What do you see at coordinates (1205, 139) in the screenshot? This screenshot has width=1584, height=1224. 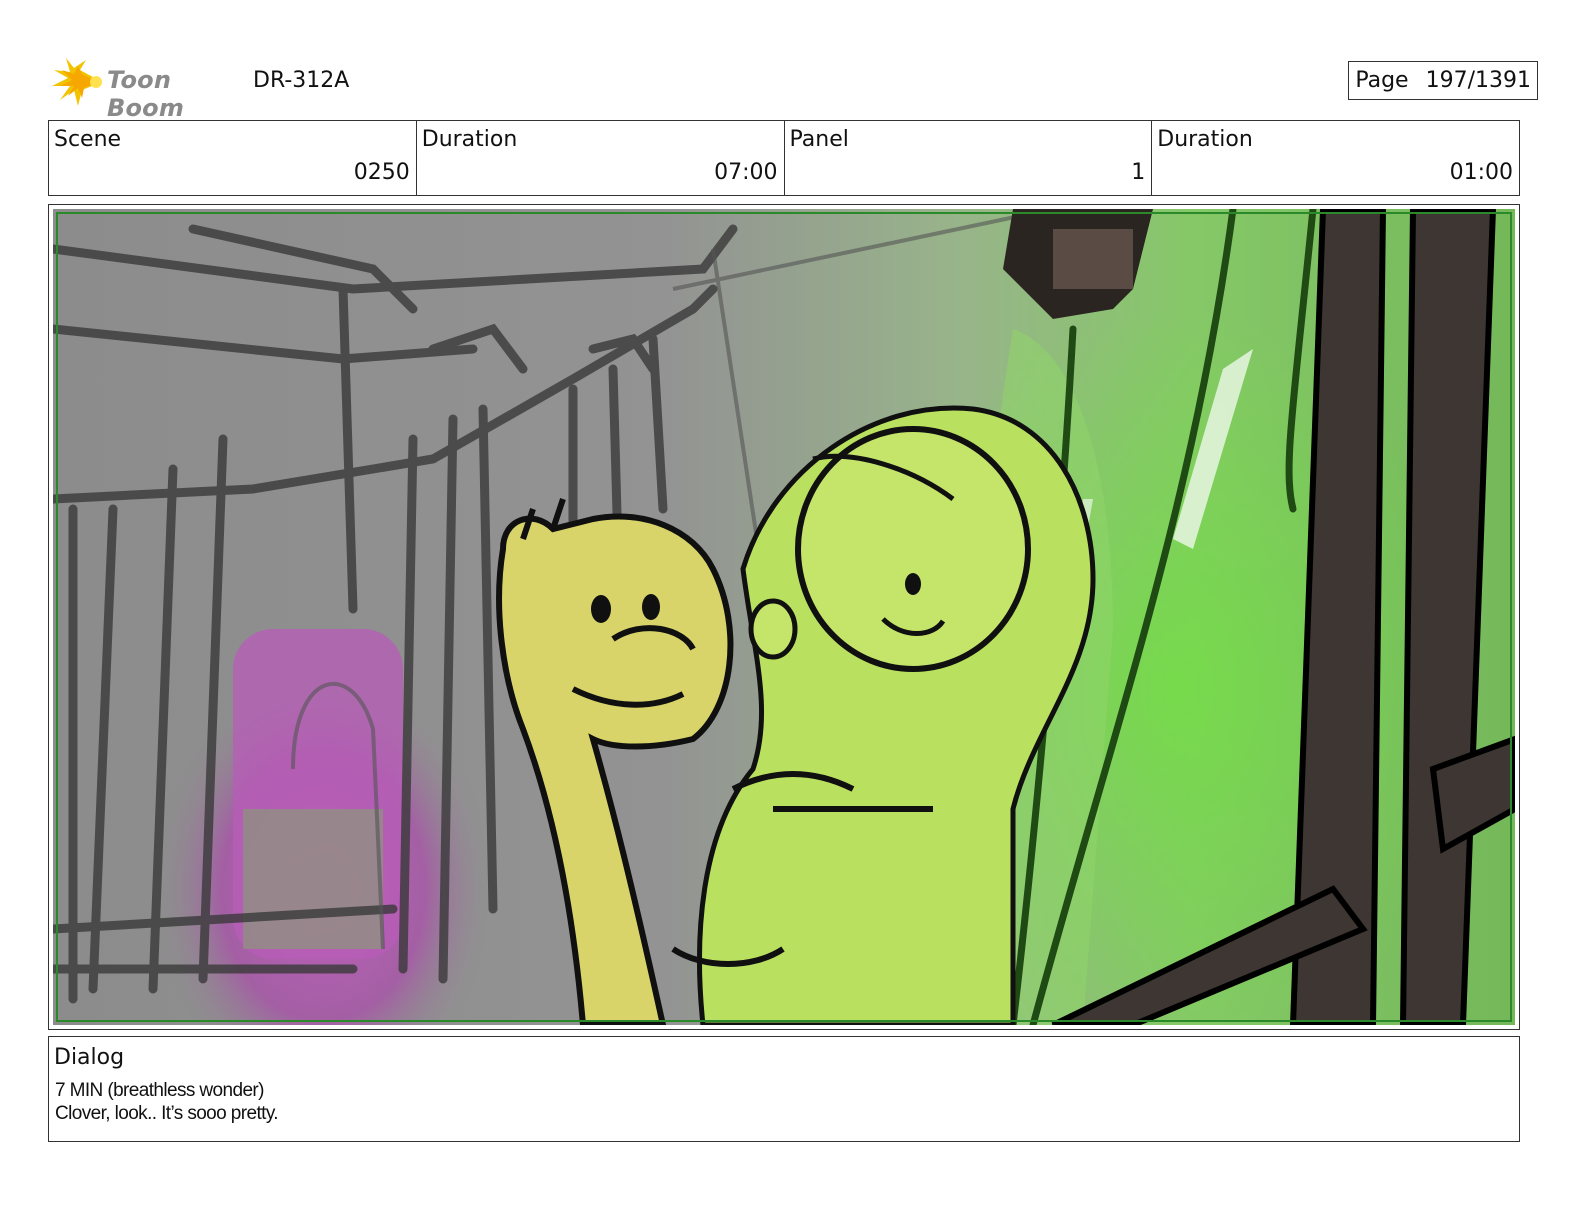 I see `panel-duration-label: Duration` at bounding box center [1205, 139].